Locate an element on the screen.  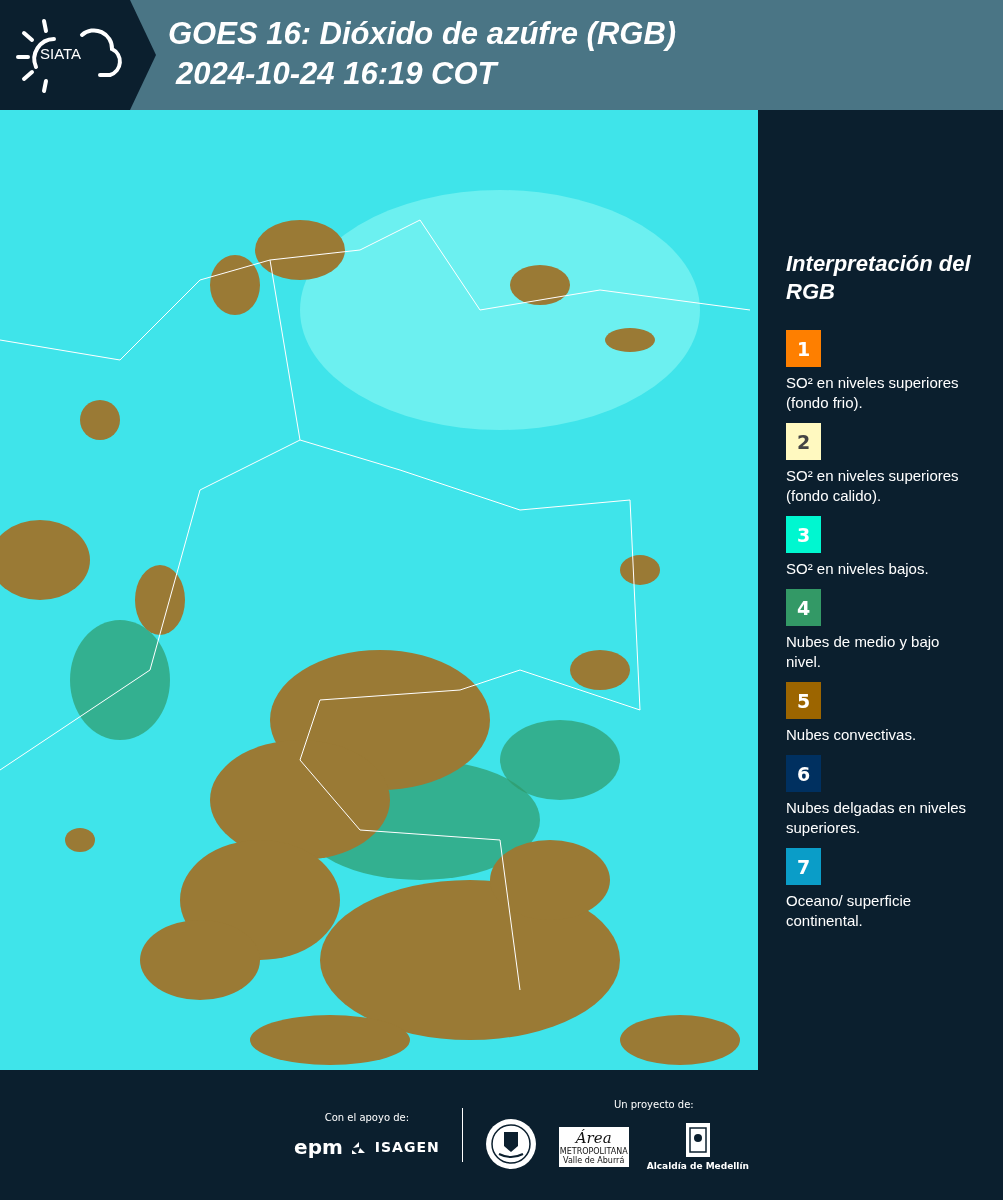
legend-swatch: 4 is located at coordinates (803, 607).